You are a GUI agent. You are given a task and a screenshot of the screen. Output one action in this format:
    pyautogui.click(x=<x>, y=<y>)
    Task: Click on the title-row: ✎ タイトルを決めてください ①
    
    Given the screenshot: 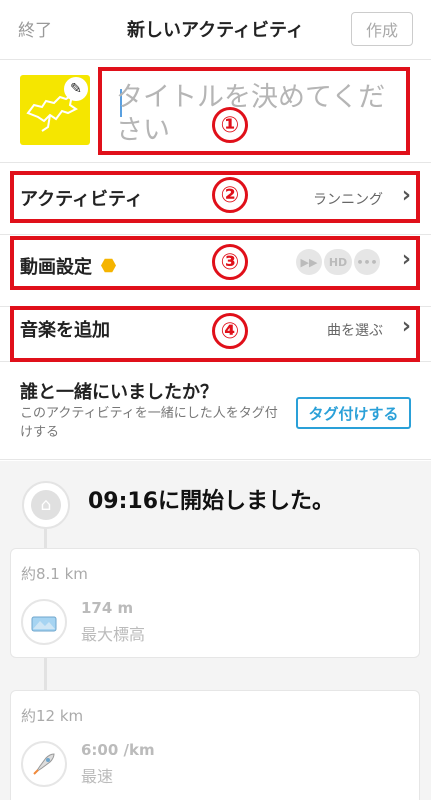 What is the action you would take?
    pyautogui.click(x=215, y=111)
    